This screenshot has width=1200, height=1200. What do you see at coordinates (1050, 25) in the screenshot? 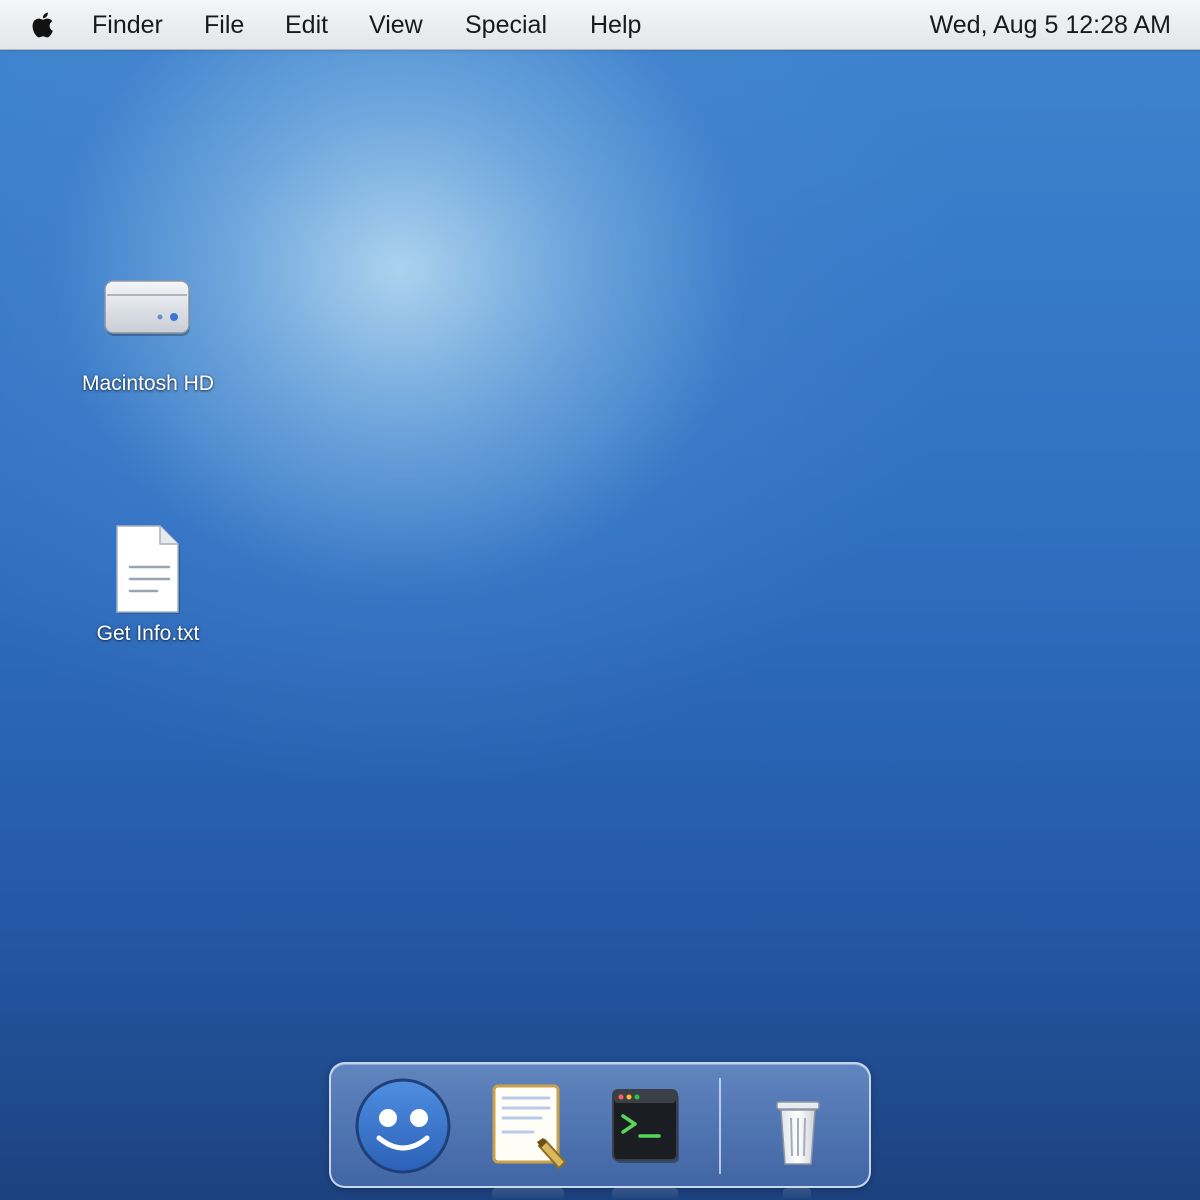
I see `menu-clock: Wed, Aug 5 12:28 AM` at bounding box center [1050, 25].